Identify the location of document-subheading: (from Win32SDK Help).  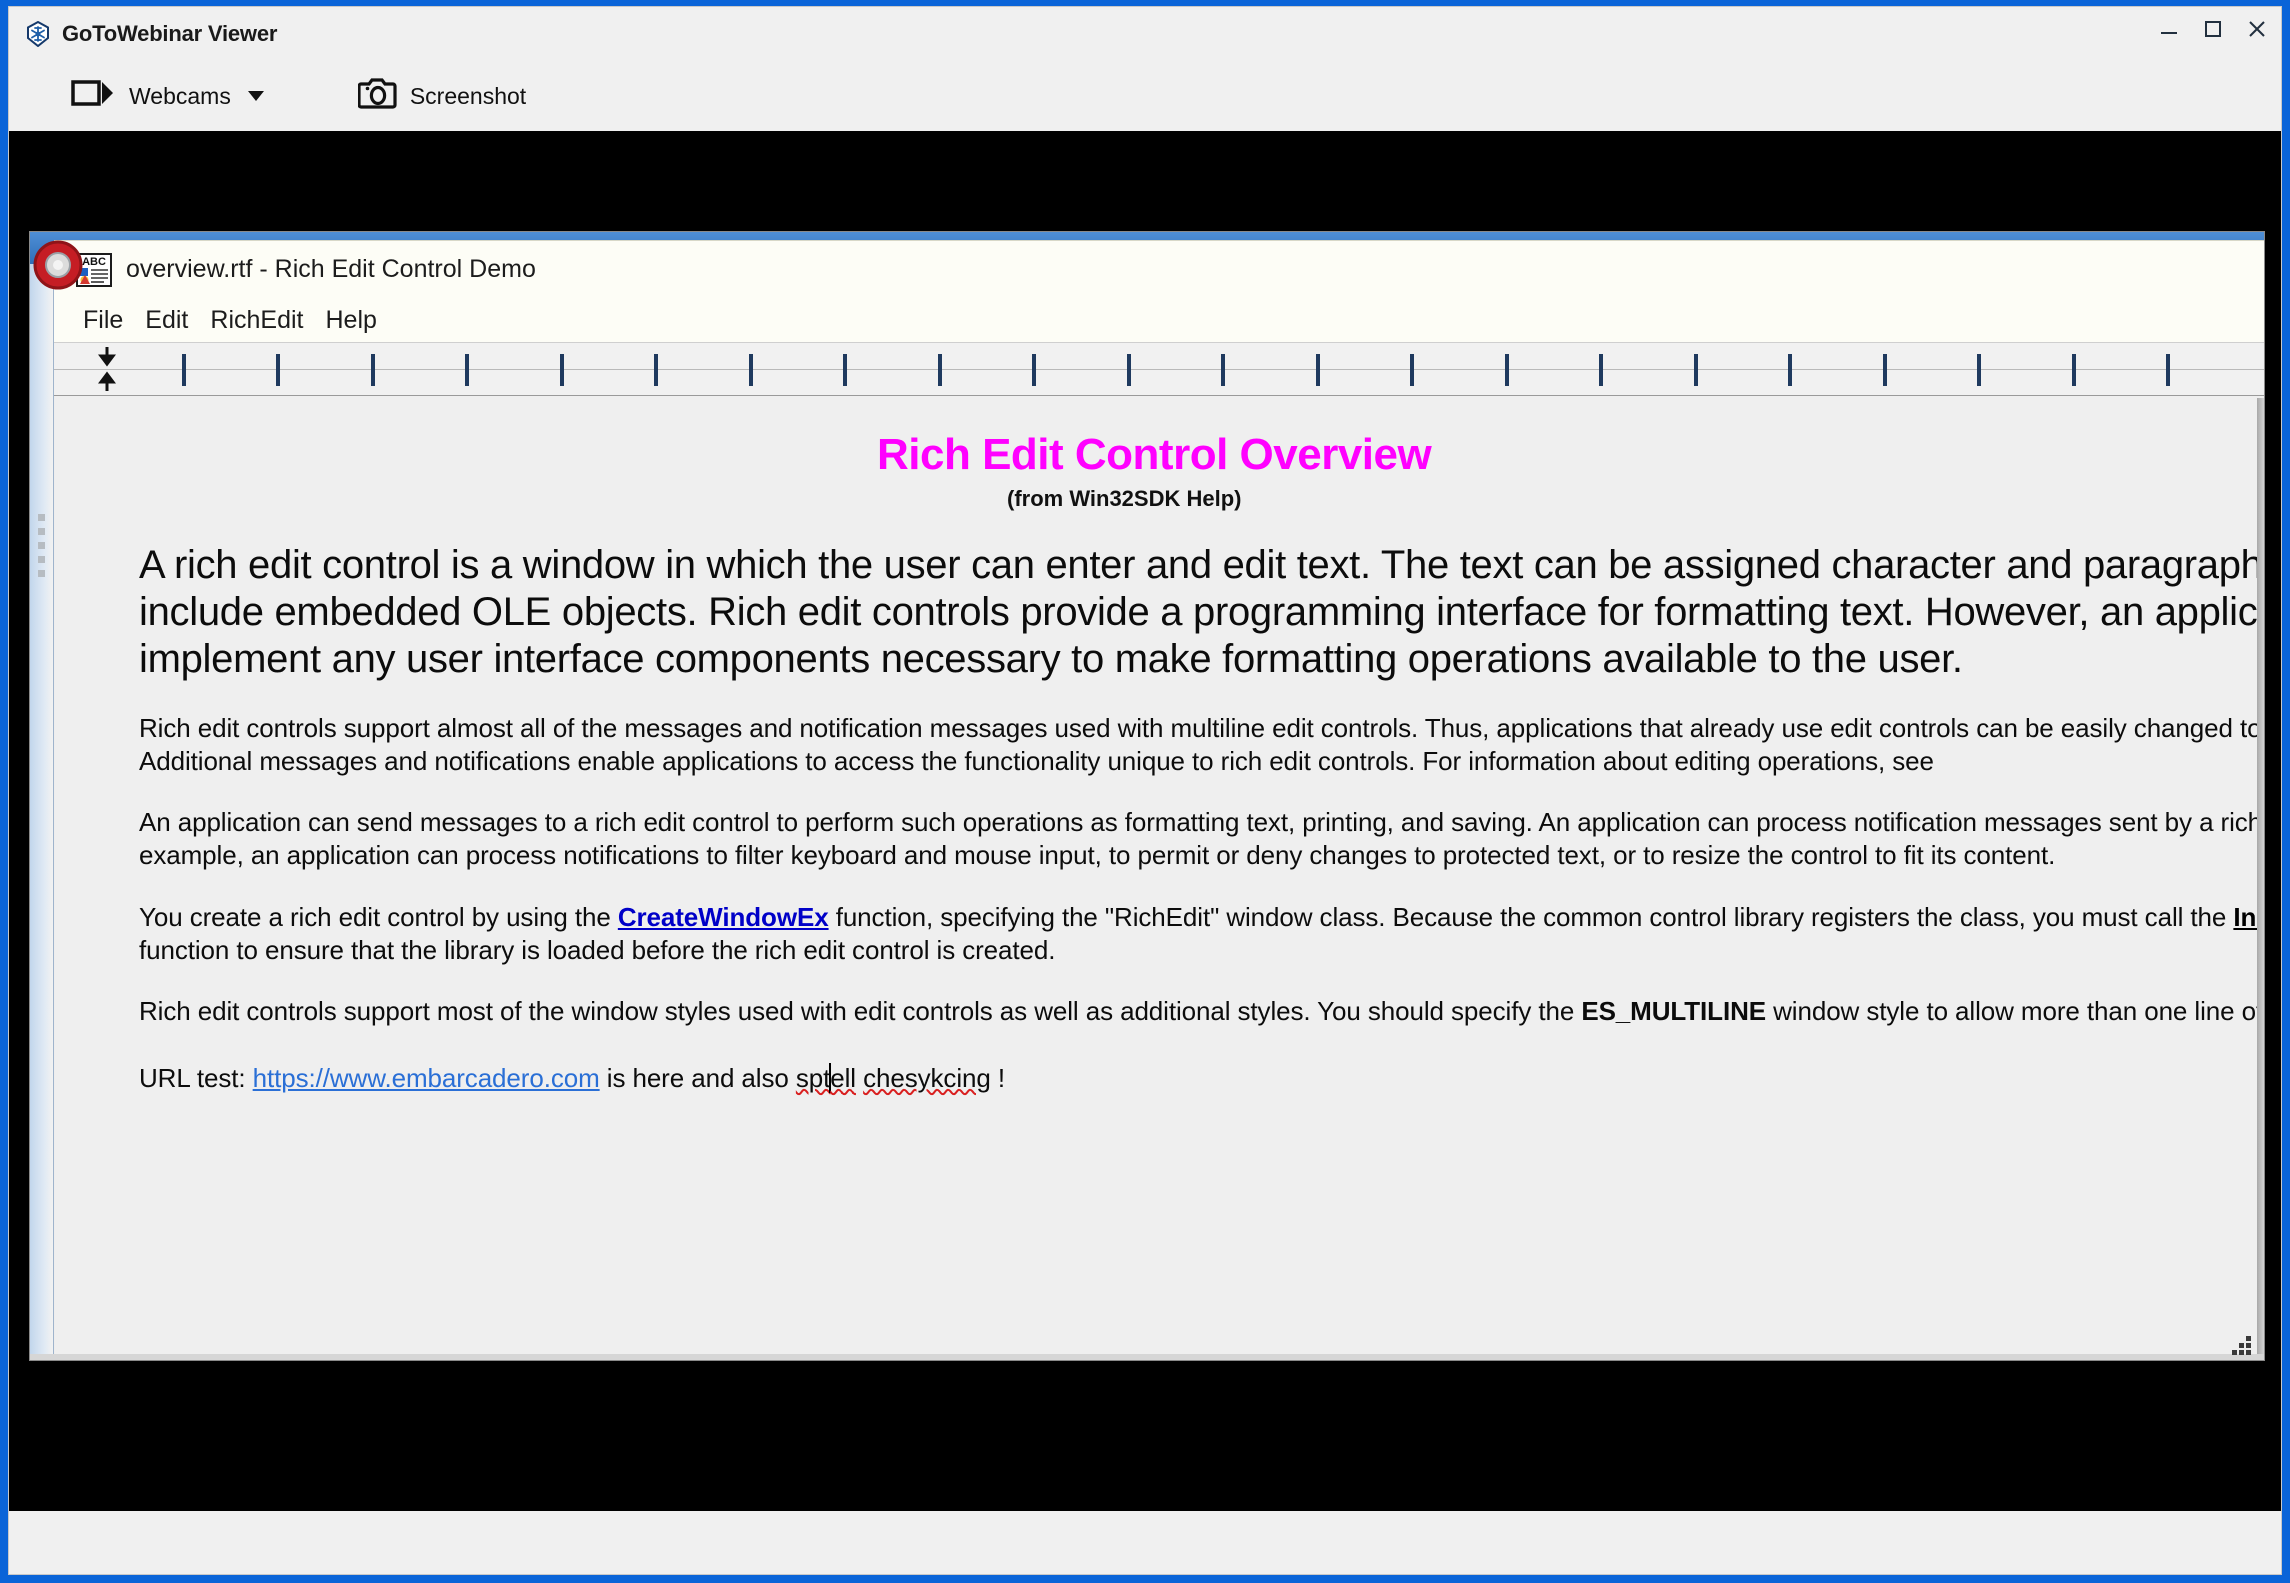
(1124, 498).